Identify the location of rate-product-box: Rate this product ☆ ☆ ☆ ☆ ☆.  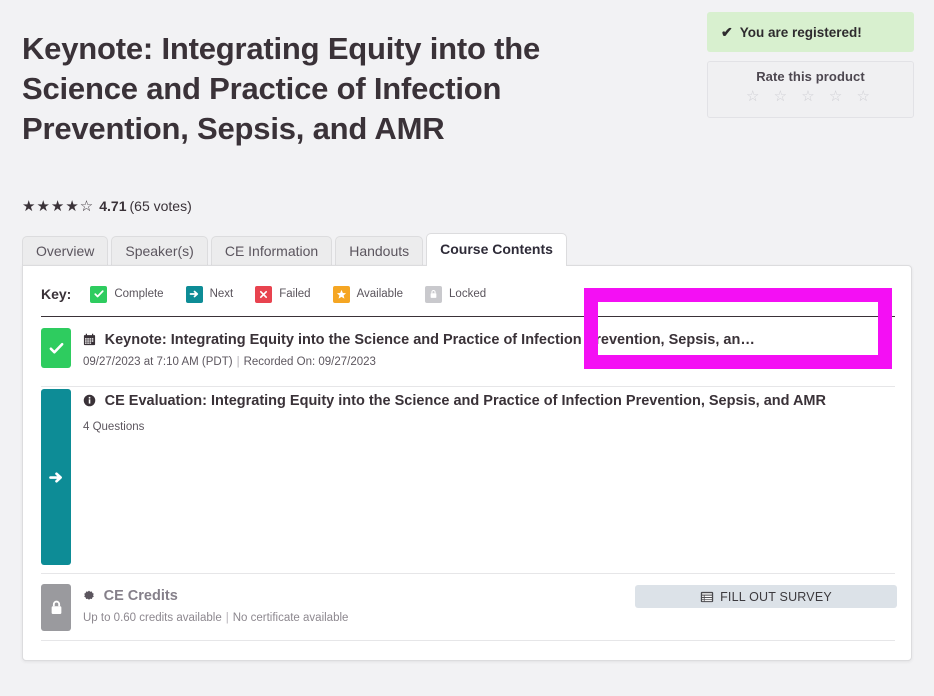
(810, 89).